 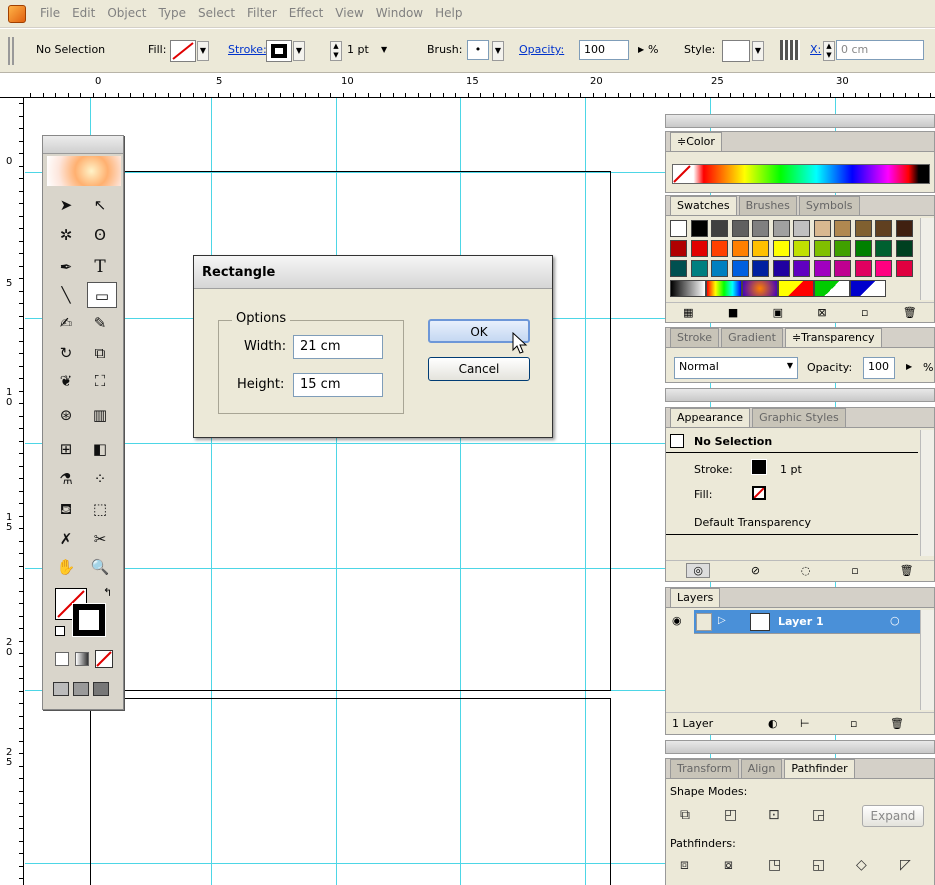 What do you see at coordinates (704, 768) in the screenshot?
I see `tab-transform: Transform` at bounding box center [704, 768].